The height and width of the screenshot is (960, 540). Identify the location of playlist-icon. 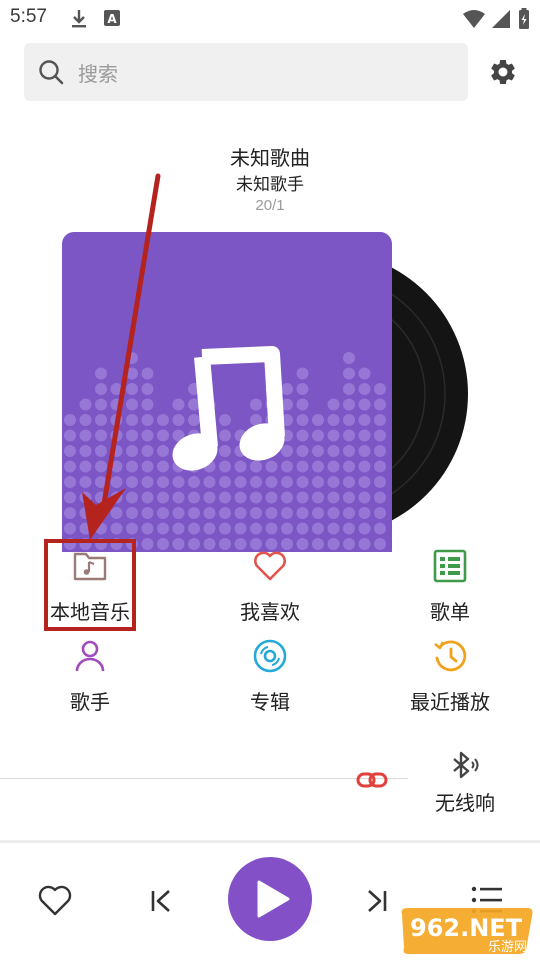
(450, 566).